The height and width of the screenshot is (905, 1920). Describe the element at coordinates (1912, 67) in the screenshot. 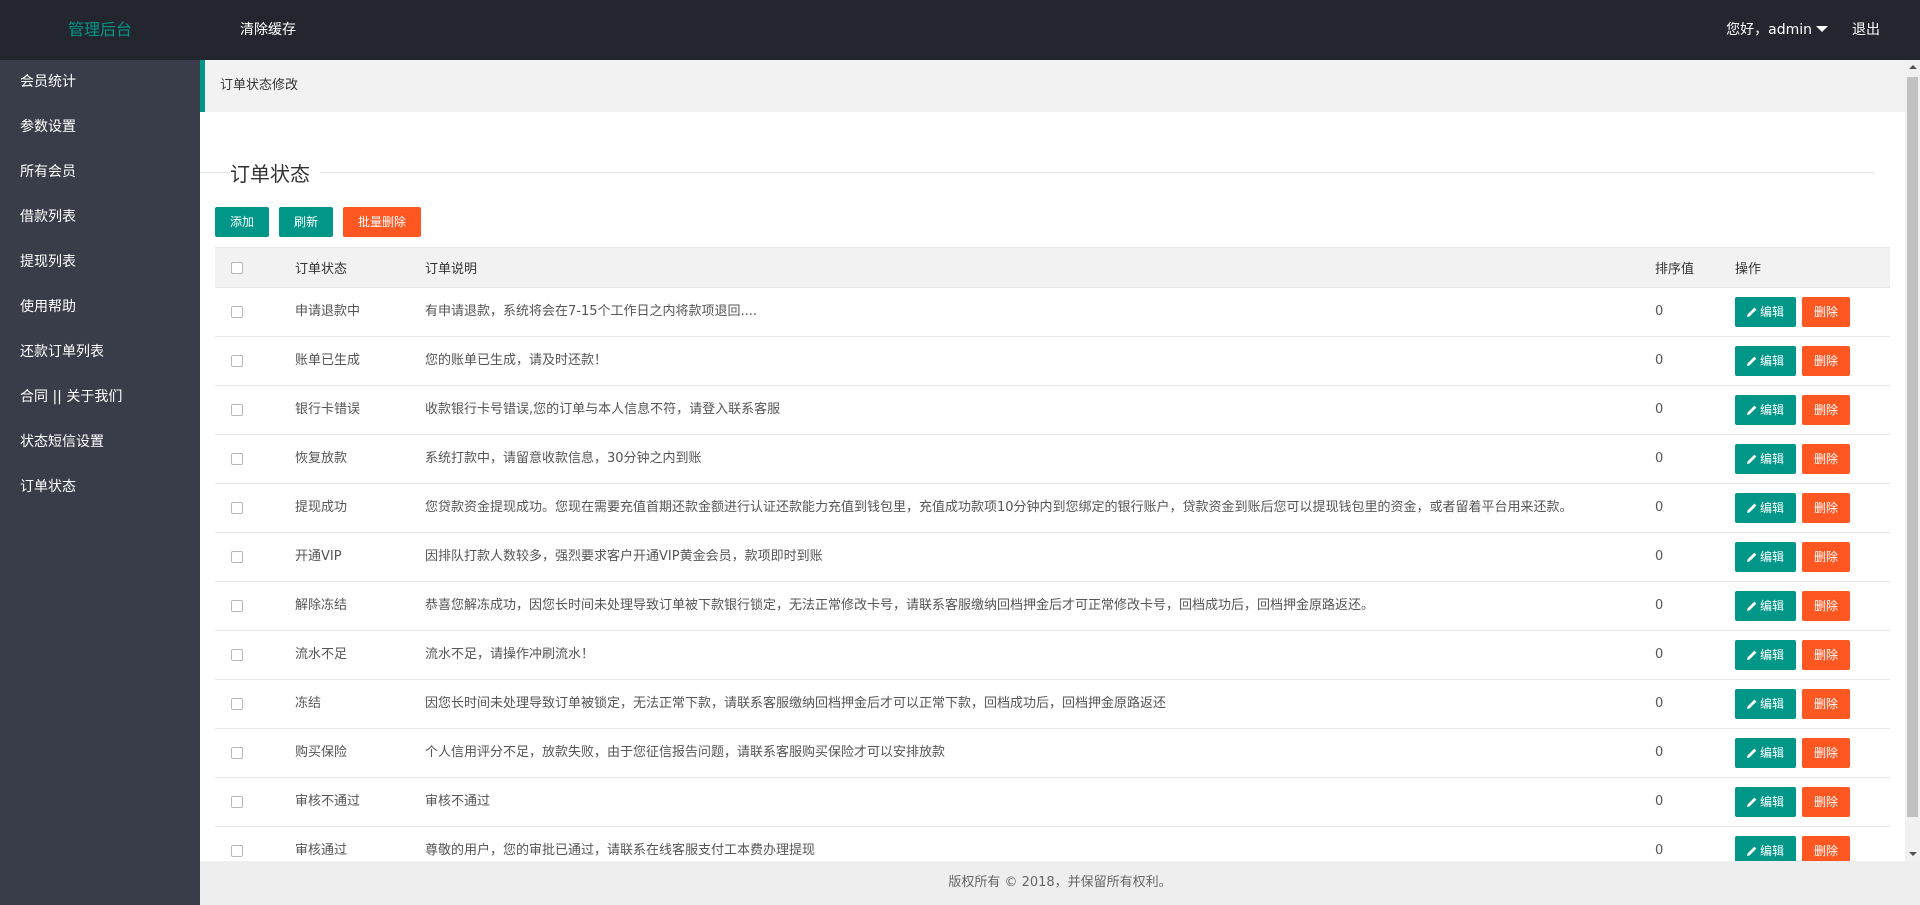

I see `scroll-up-arrow-icon` at that location.